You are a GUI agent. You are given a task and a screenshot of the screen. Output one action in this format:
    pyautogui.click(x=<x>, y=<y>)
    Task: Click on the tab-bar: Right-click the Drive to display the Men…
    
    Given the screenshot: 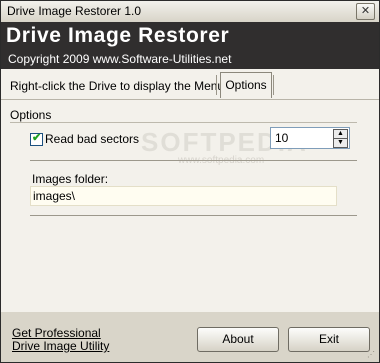 What is the action you would take?
    pyautogui.click(x=190, y=84)
    